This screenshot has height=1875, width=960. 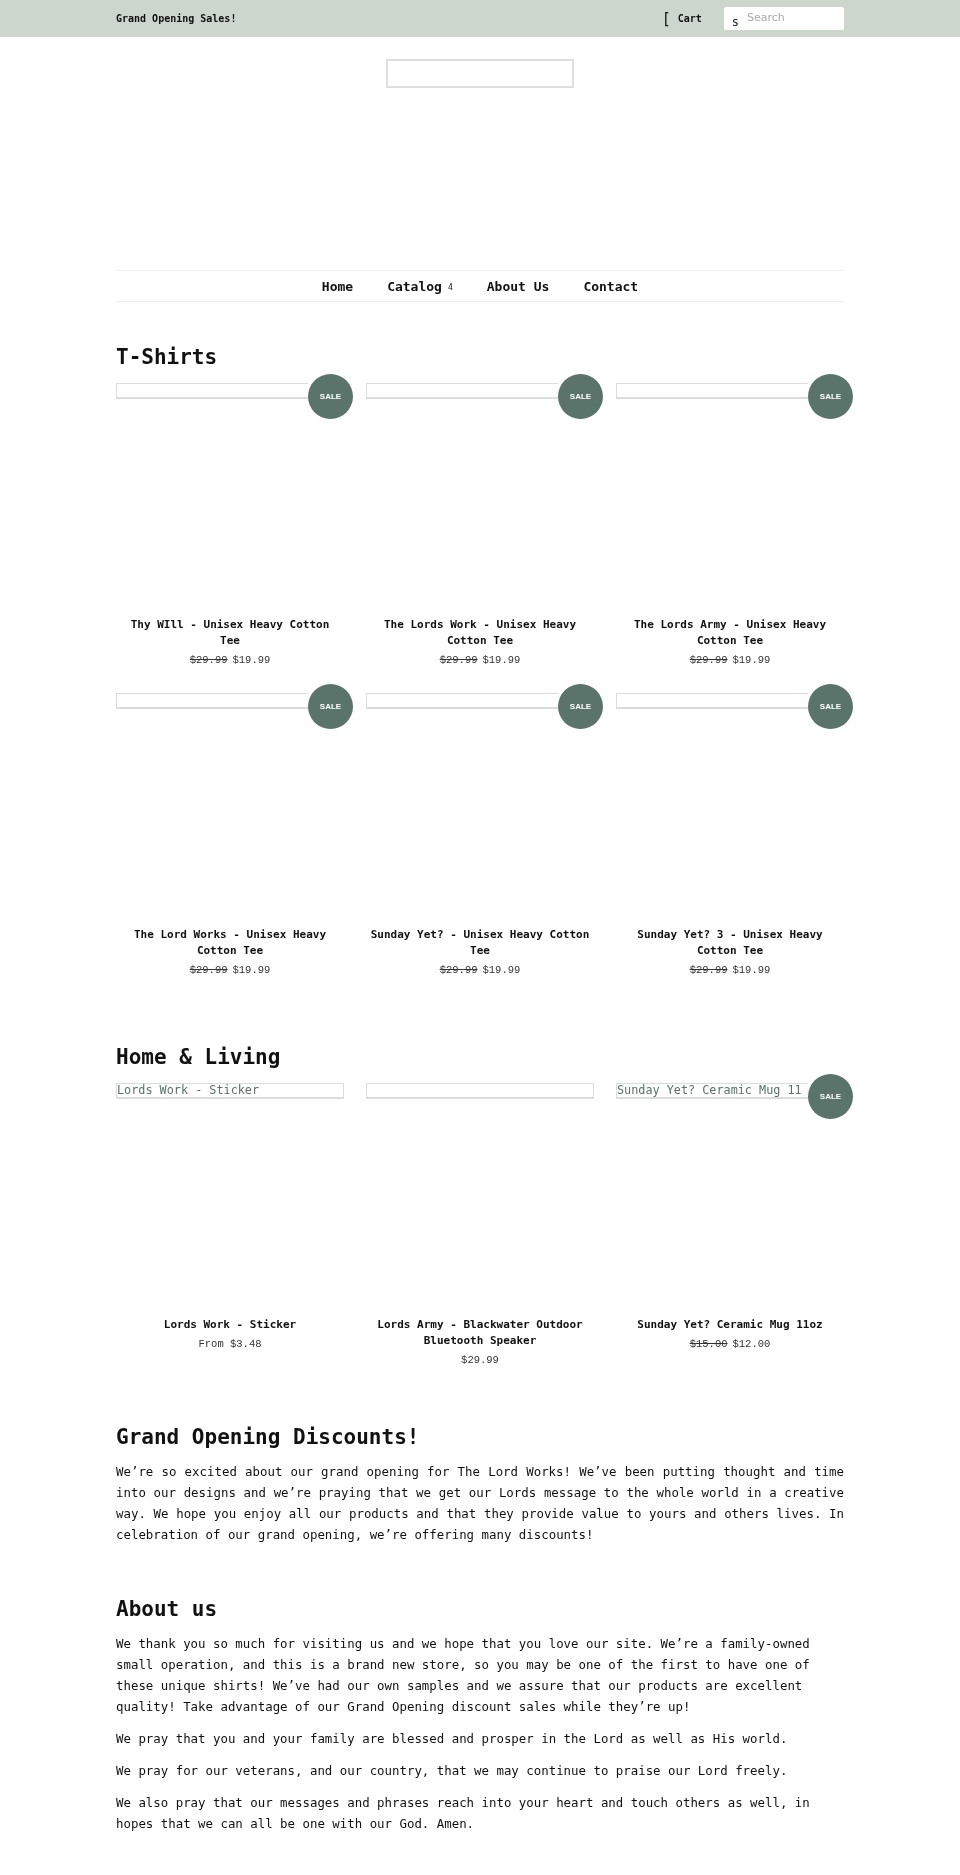 I want to click on price: $12.00, so click(x=751, y=1344).